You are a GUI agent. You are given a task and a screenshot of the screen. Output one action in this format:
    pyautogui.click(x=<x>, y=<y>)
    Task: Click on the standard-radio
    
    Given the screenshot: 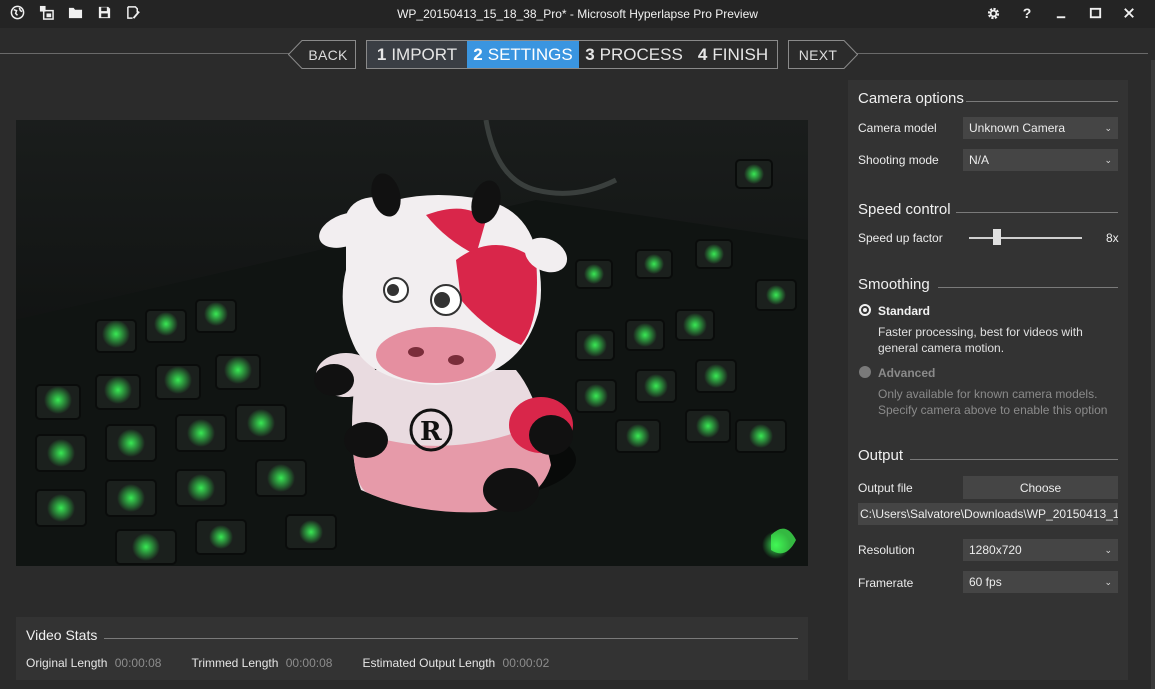 What is the action you would take?
    pyautogui.click(x=865, y=310)
    